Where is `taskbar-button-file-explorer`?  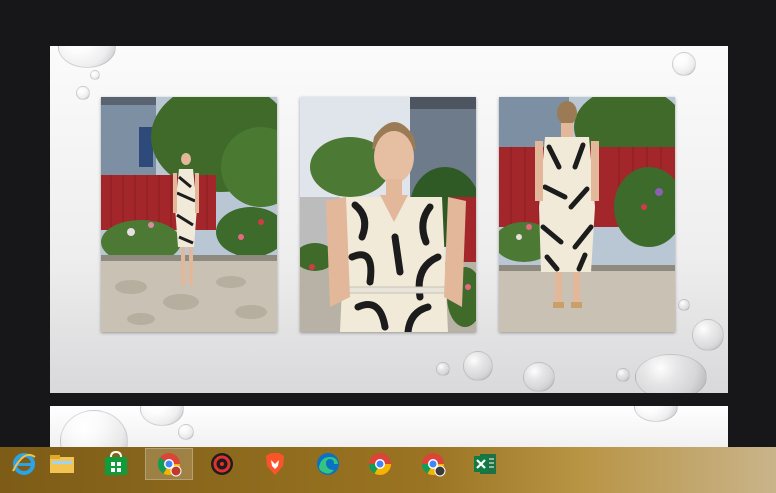 taskbar-button-file-explorer is located at coordinates (62, 464).